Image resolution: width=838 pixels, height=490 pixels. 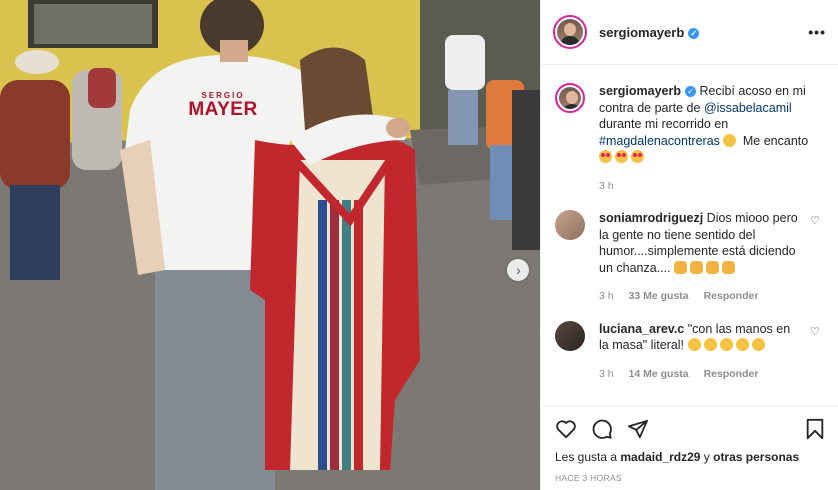 I want to click on author-username: sergiomayerb ✓, so click(x=649, y=32).